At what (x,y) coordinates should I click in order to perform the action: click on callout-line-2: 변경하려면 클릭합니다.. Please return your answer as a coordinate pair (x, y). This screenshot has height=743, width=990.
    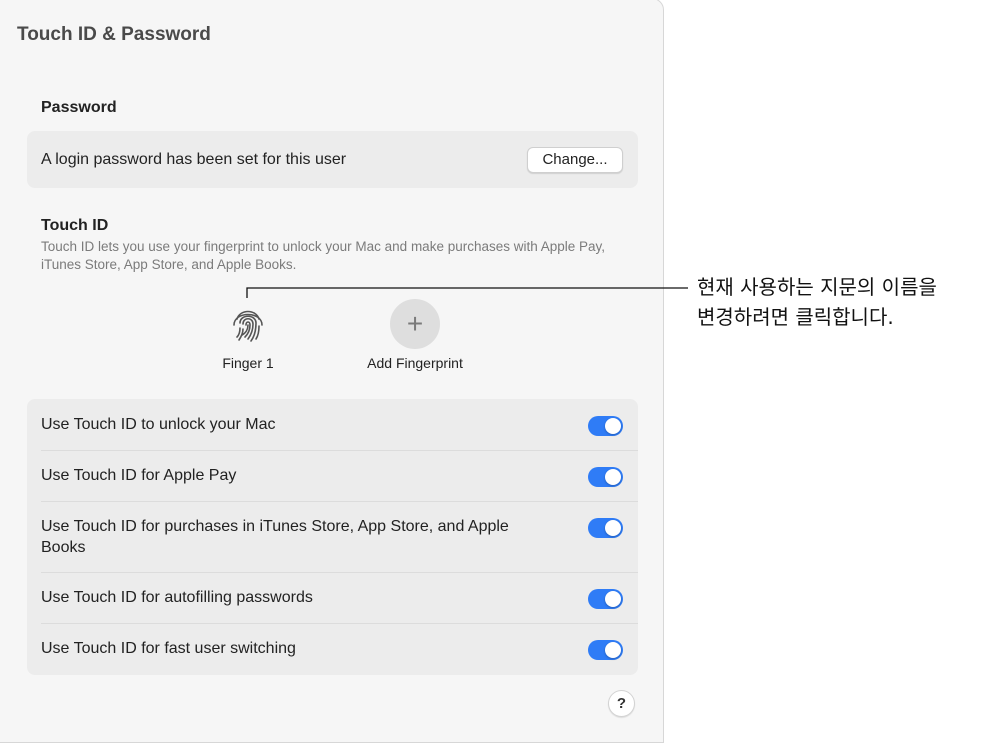
    Looking at the image, I should click on (795, 317).